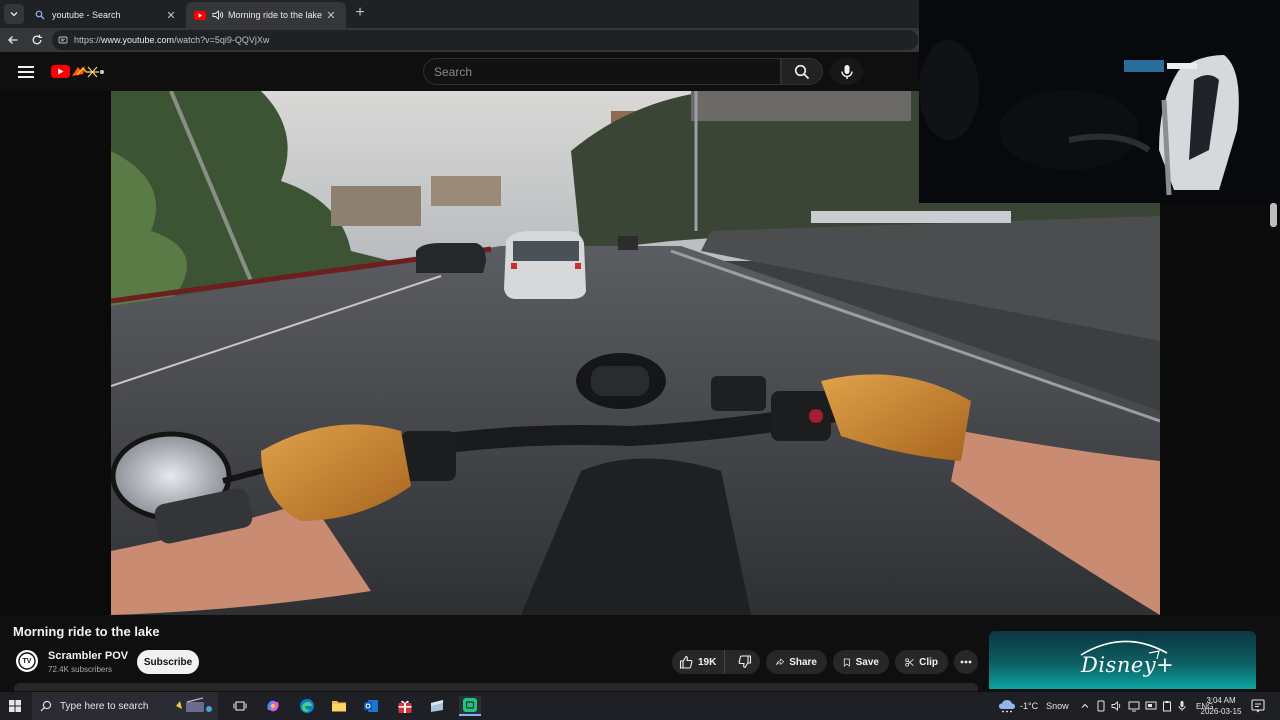  What do you see at coordinates (1128, 665) in the screenshot?
I see `ad-brand: Disney+` at bounding box center [1128, 665].